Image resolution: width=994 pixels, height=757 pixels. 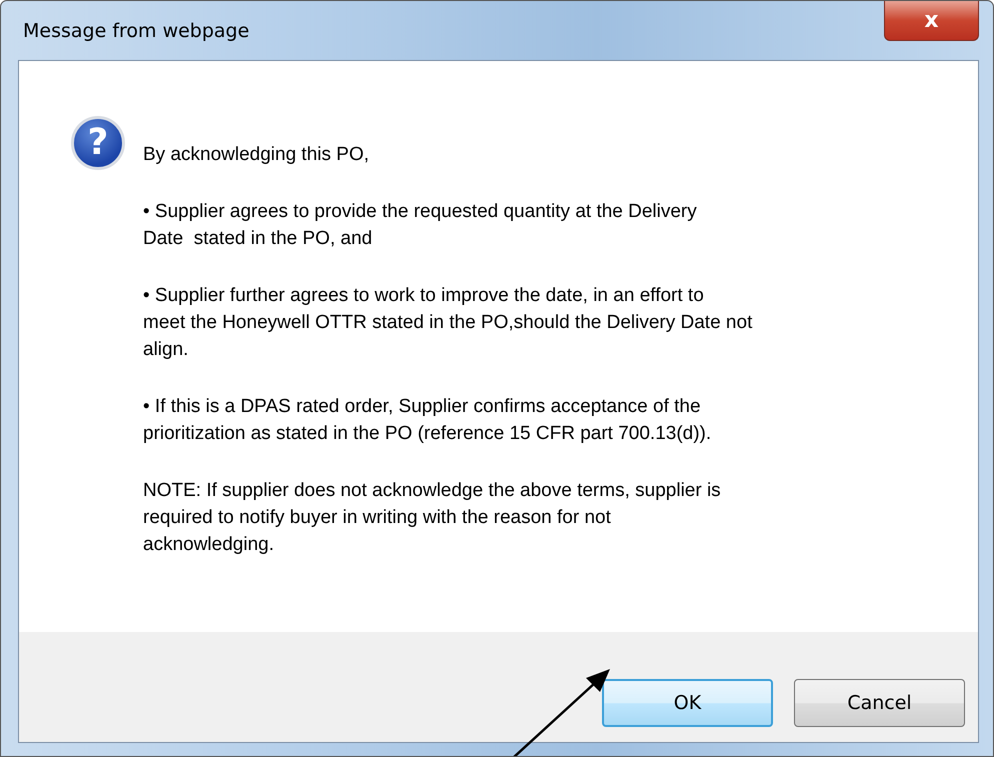 What do you see at coordinates (879, 703) in the screenshot?
I see `cancel-button: Cancel` at bounding box center [879, 703].